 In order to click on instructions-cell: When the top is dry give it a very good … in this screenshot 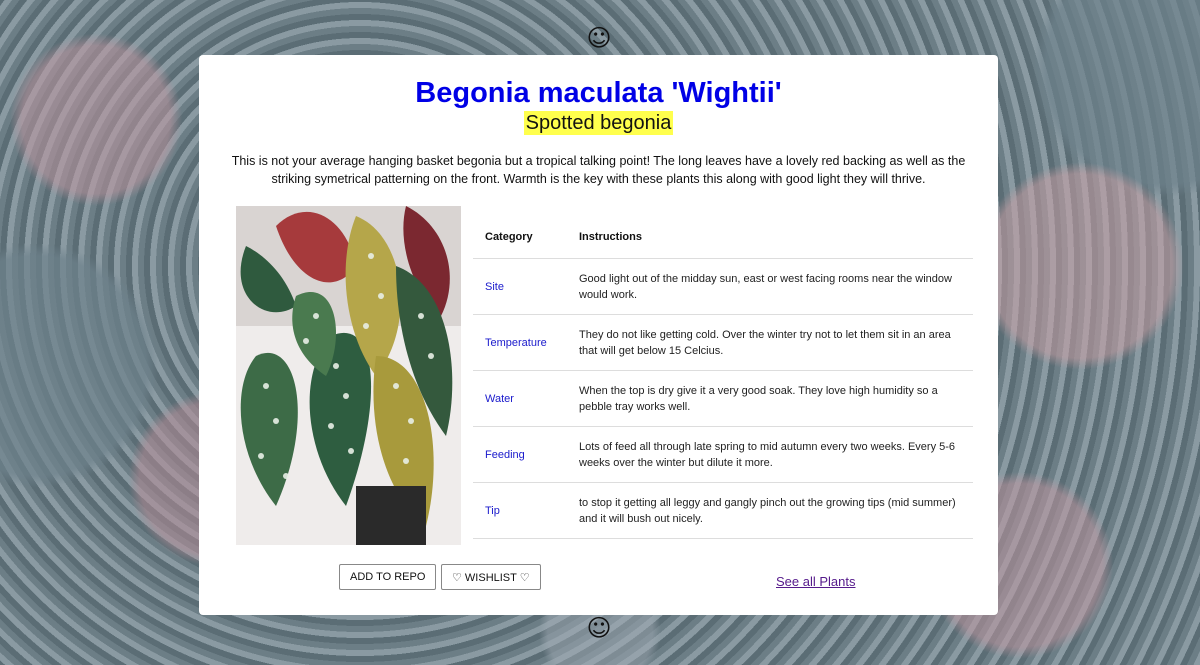, I will do `click(770, 398)`.